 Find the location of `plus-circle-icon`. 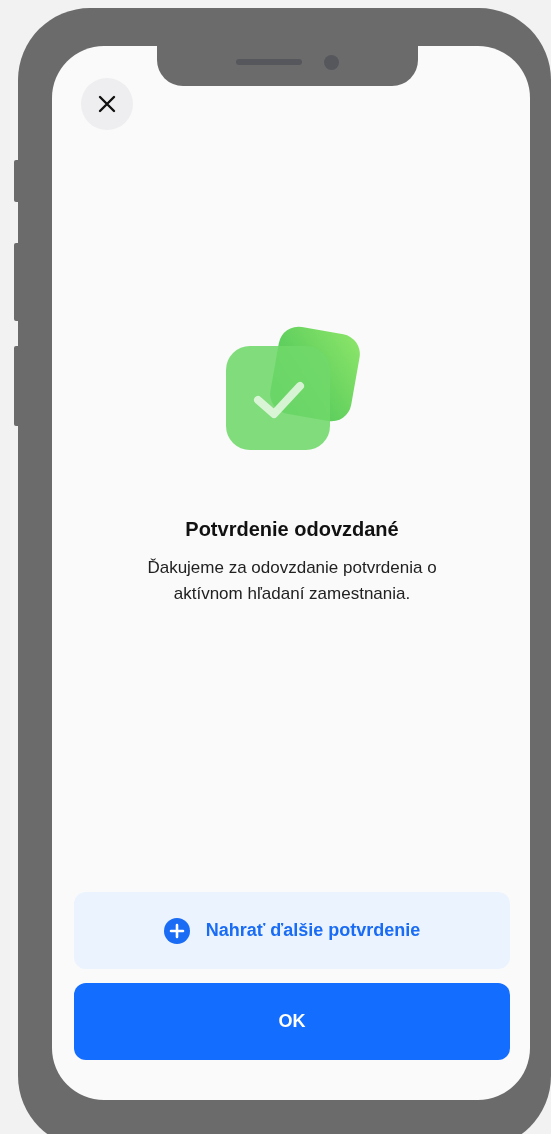

plus-circle-icon is located at coordinates (176, 930).